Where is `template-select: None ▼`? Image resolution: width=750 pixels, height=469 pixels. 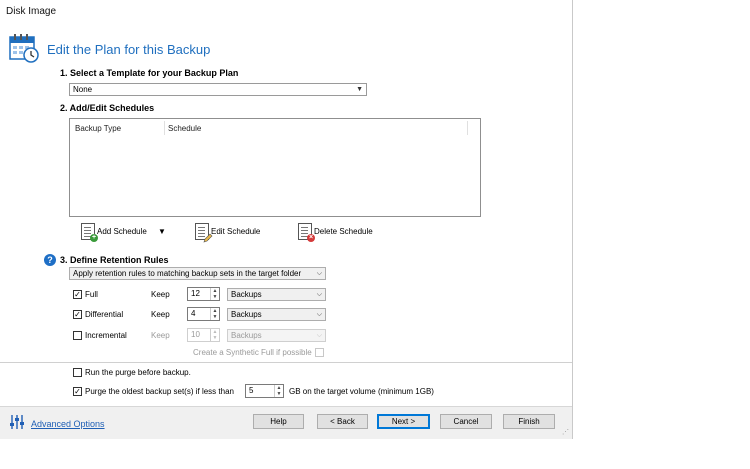
template-select: None ▼ is located at coordinates (218, 89).